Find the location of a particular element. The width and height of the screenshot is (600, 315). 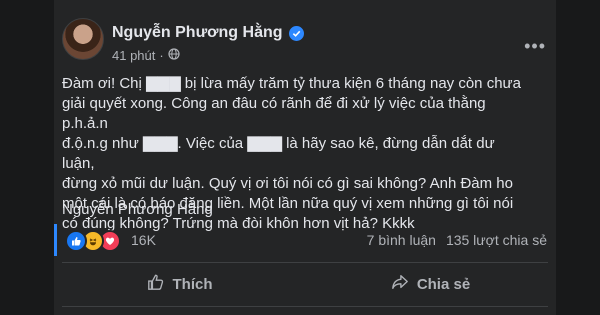

post-time: 41 phút is located at coordinates (133, 55).